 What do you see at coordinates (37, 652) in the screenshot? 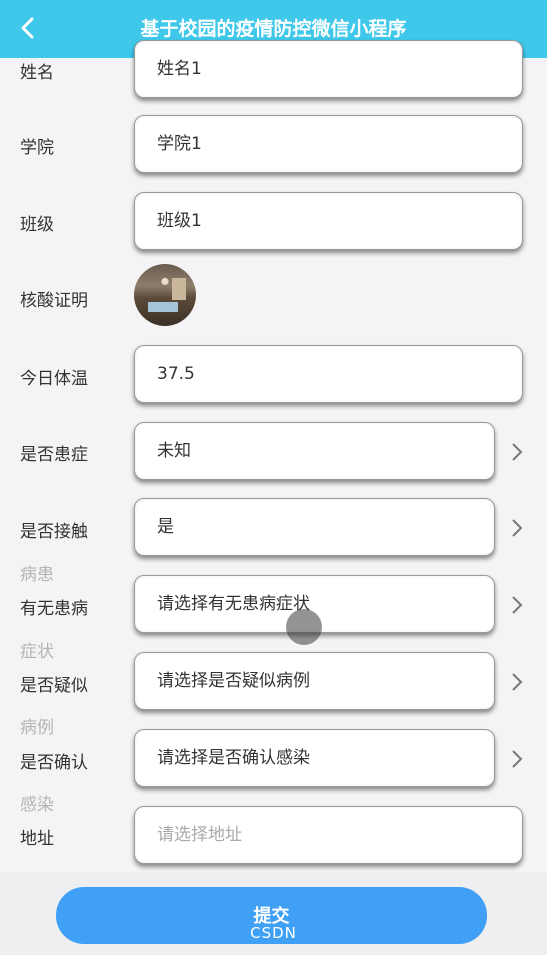
I see `suspected-label-overflow: 症状` at bounding box center [37, 652].